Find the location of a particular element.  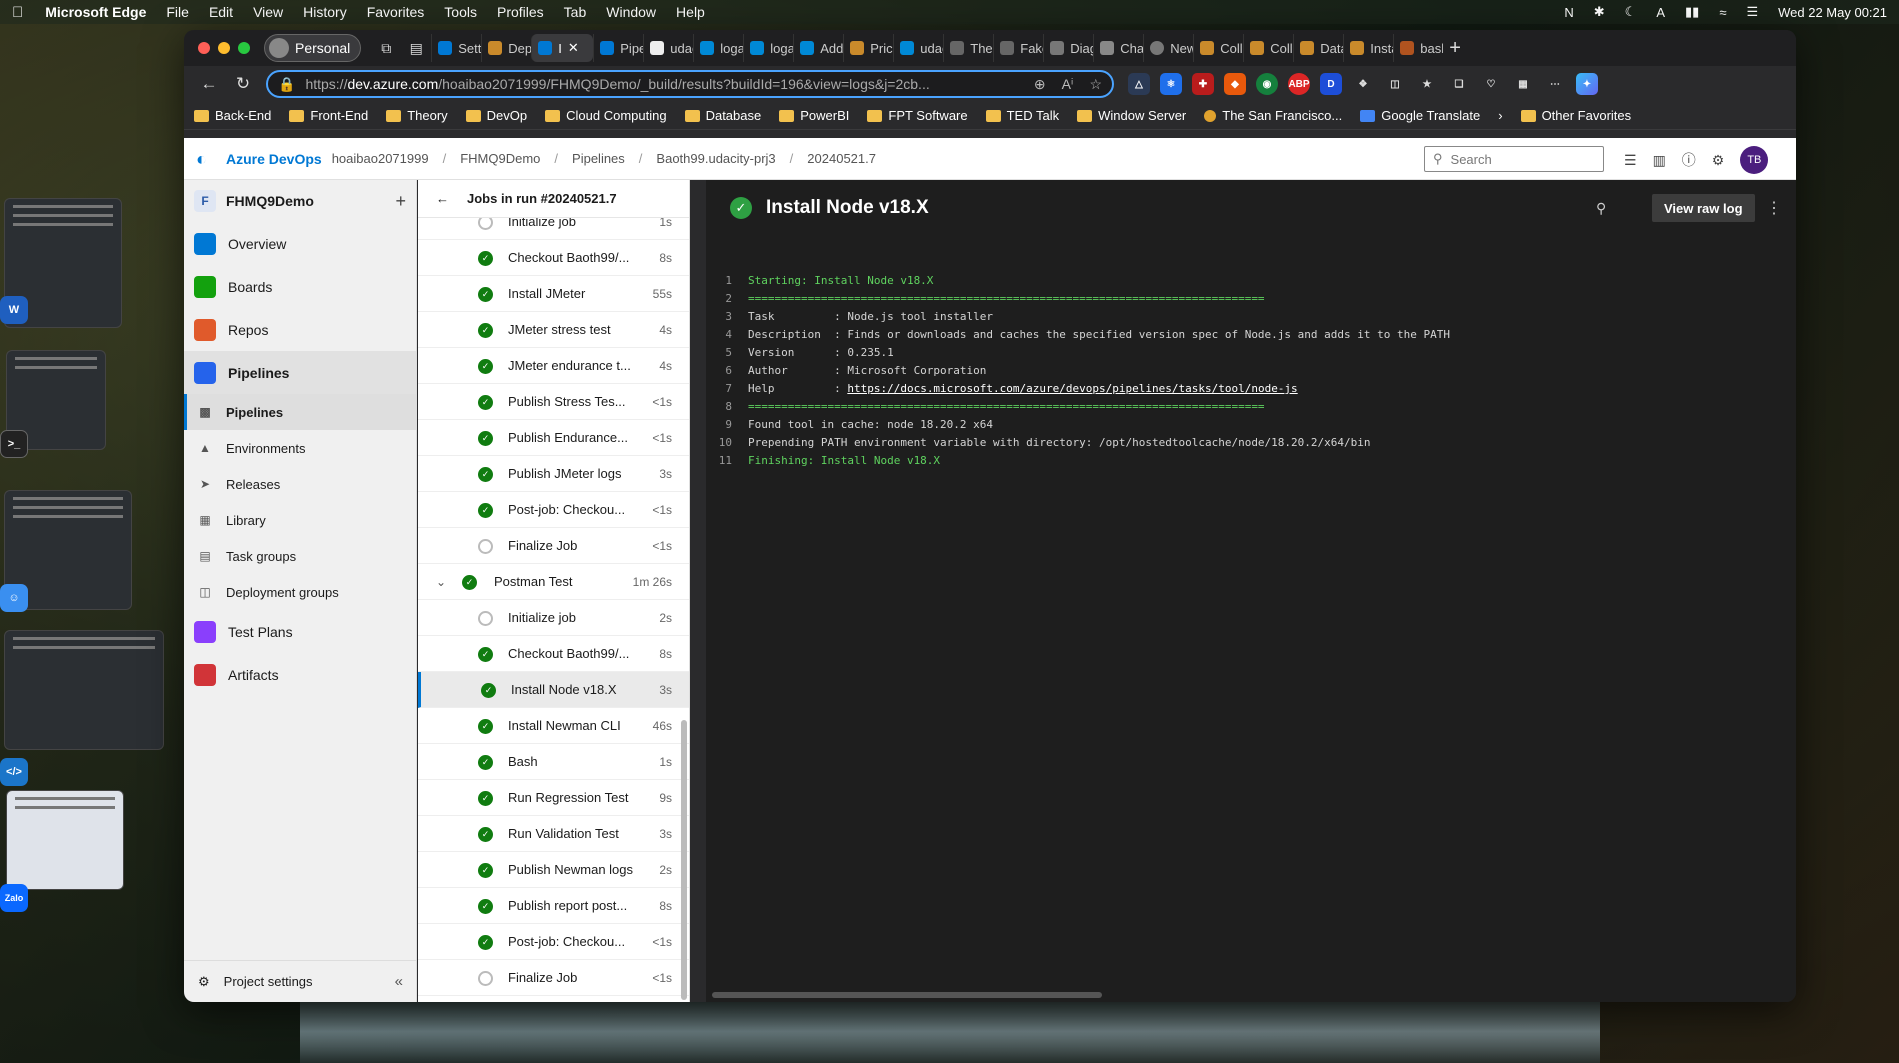

menu-tab: Tab is located at coordinates (575, 12).